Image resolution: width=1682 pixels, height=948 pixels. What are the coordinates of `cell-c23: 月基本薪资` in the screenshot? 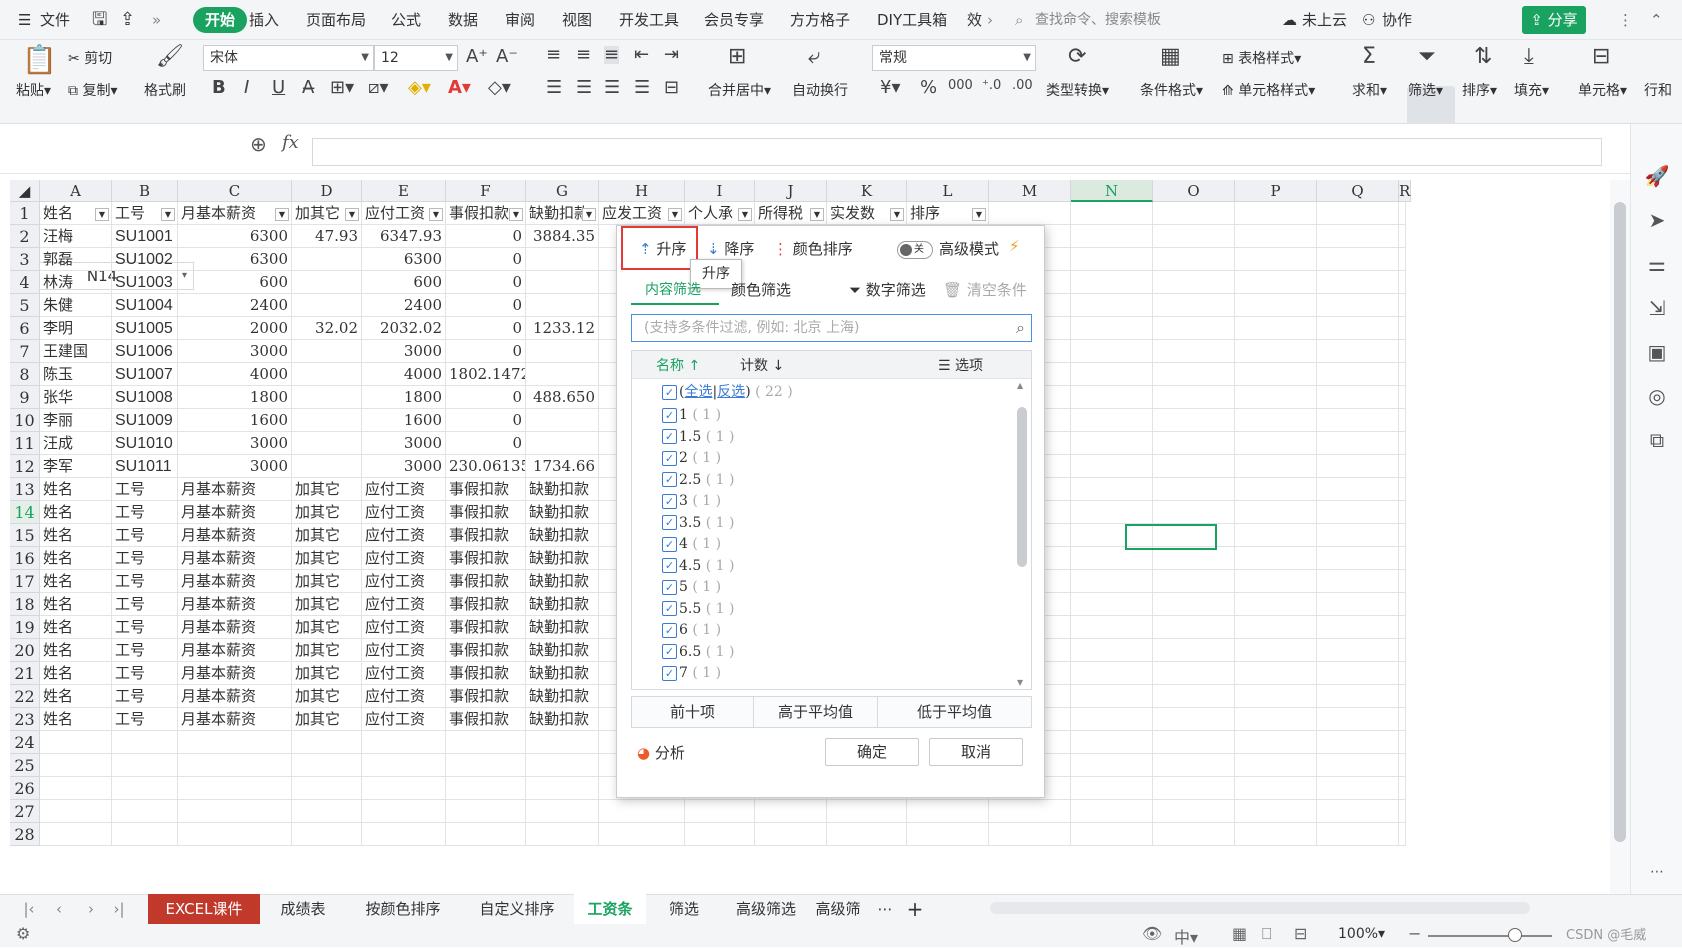 It's located at (235, 719).